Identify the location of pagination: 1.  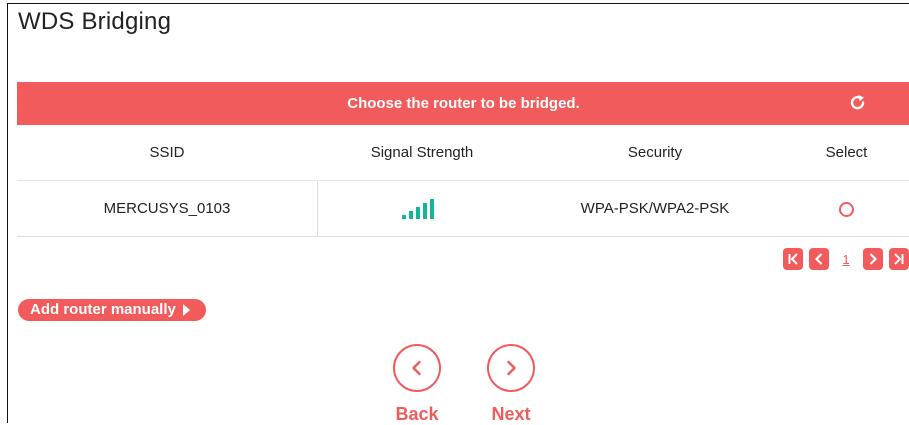
(846, 259).